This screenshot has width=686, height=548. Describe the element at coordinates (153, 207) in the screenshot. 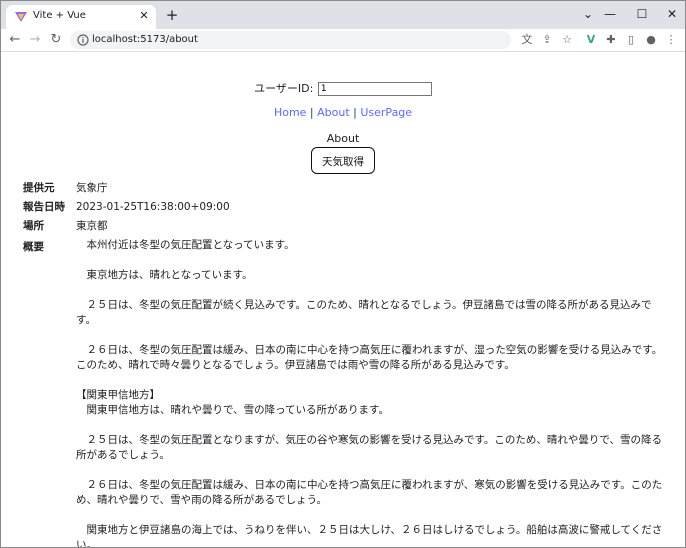

I see `report-datetime-value: 2023-01-25T16:38:00+09:00` at that location.